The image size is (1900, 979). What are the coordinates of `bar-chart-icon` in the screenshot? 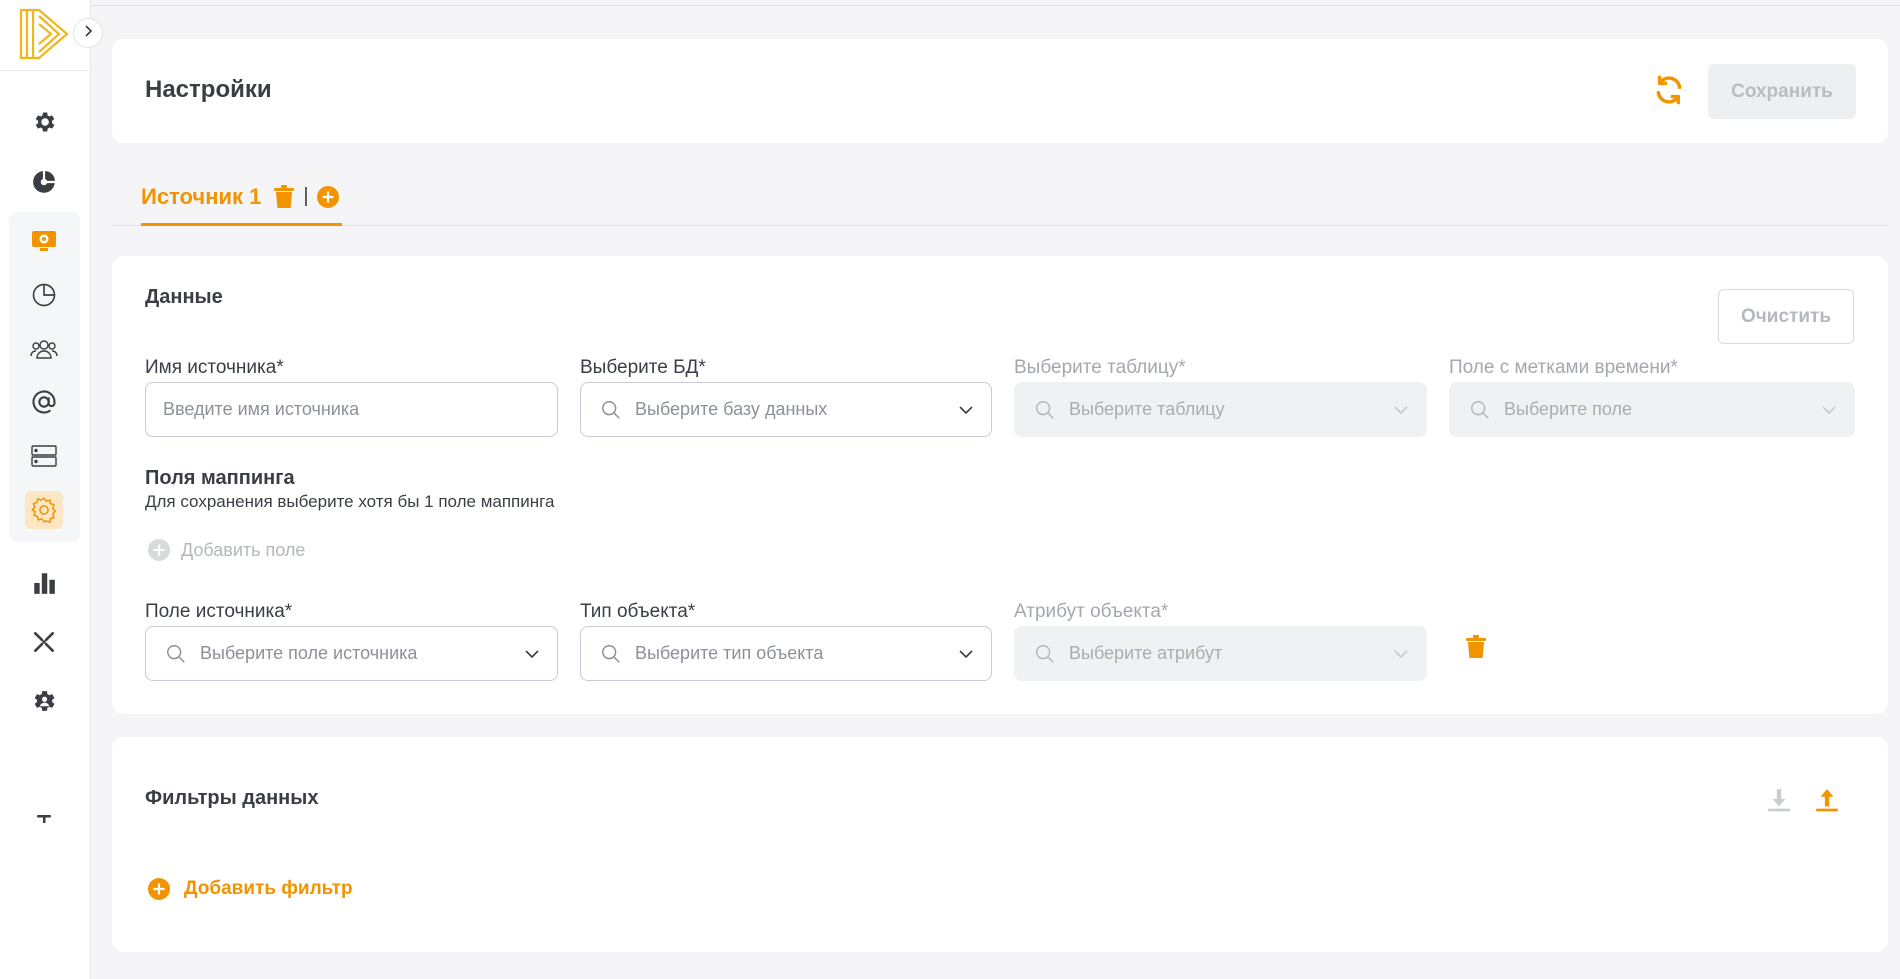 It's located at (44, 583).